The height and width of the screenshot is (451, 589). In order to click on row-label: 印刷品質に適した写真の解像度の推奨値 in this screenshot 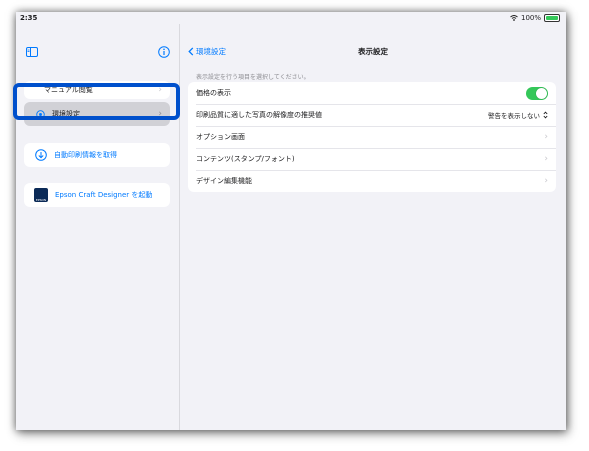, I will do `click(259, 115)`.